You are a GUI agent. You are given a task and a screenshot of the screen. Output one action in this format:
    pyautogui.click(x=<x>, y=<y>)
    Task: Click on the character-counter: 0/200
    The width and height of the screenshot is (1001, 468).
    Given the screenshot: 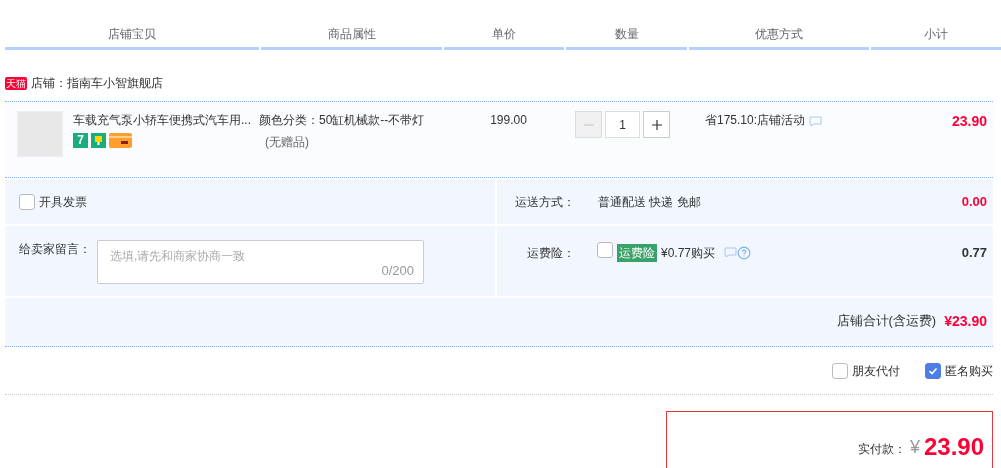 What is the action you would take?
    pyautogui.click(x=397, y=270)
    